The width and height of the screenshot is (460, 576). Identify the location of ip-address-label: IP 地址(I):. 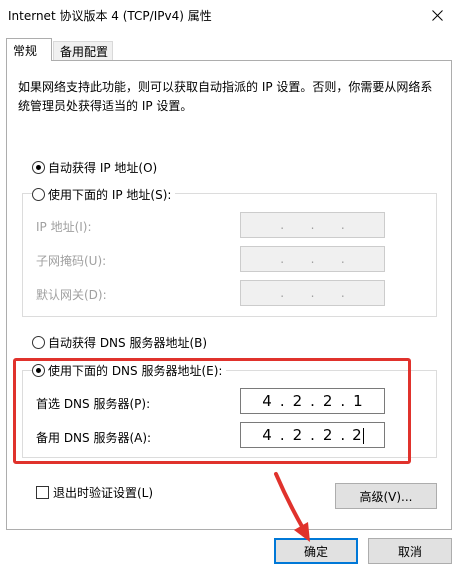
(64, 227).